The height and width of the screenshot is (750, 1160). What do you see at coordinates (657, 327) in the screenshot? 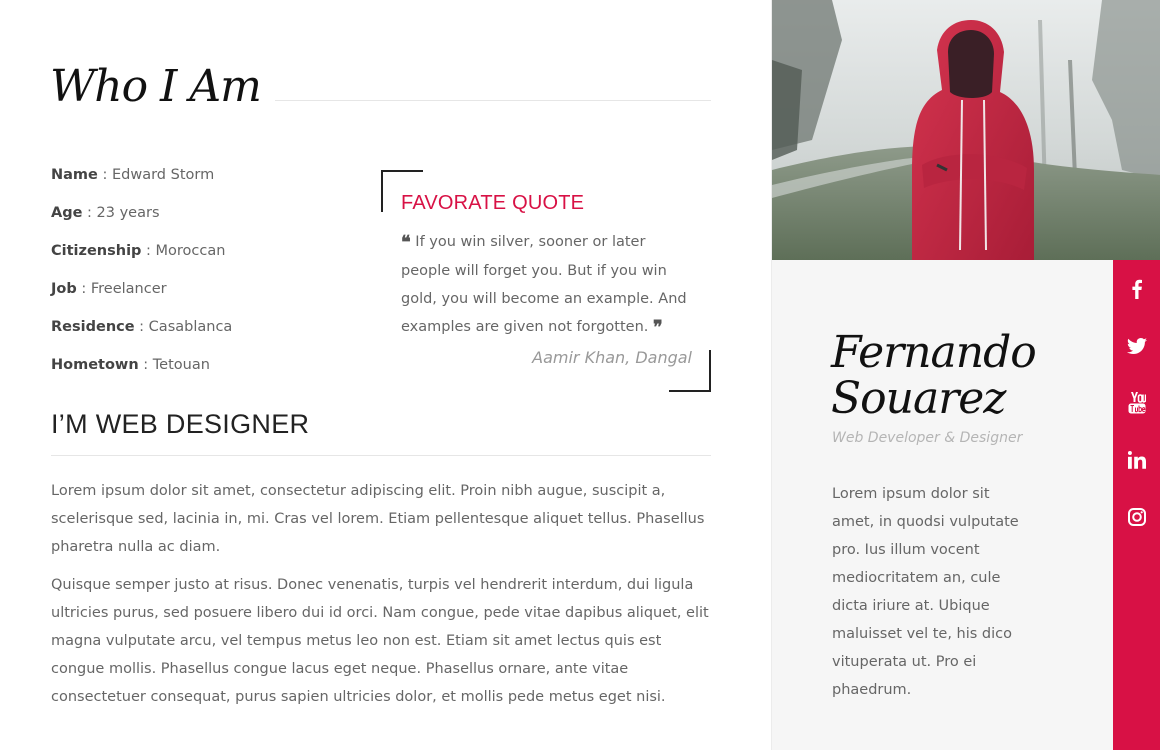
I see `quote-close-icon: ❞` at bounding box center [657, 327].